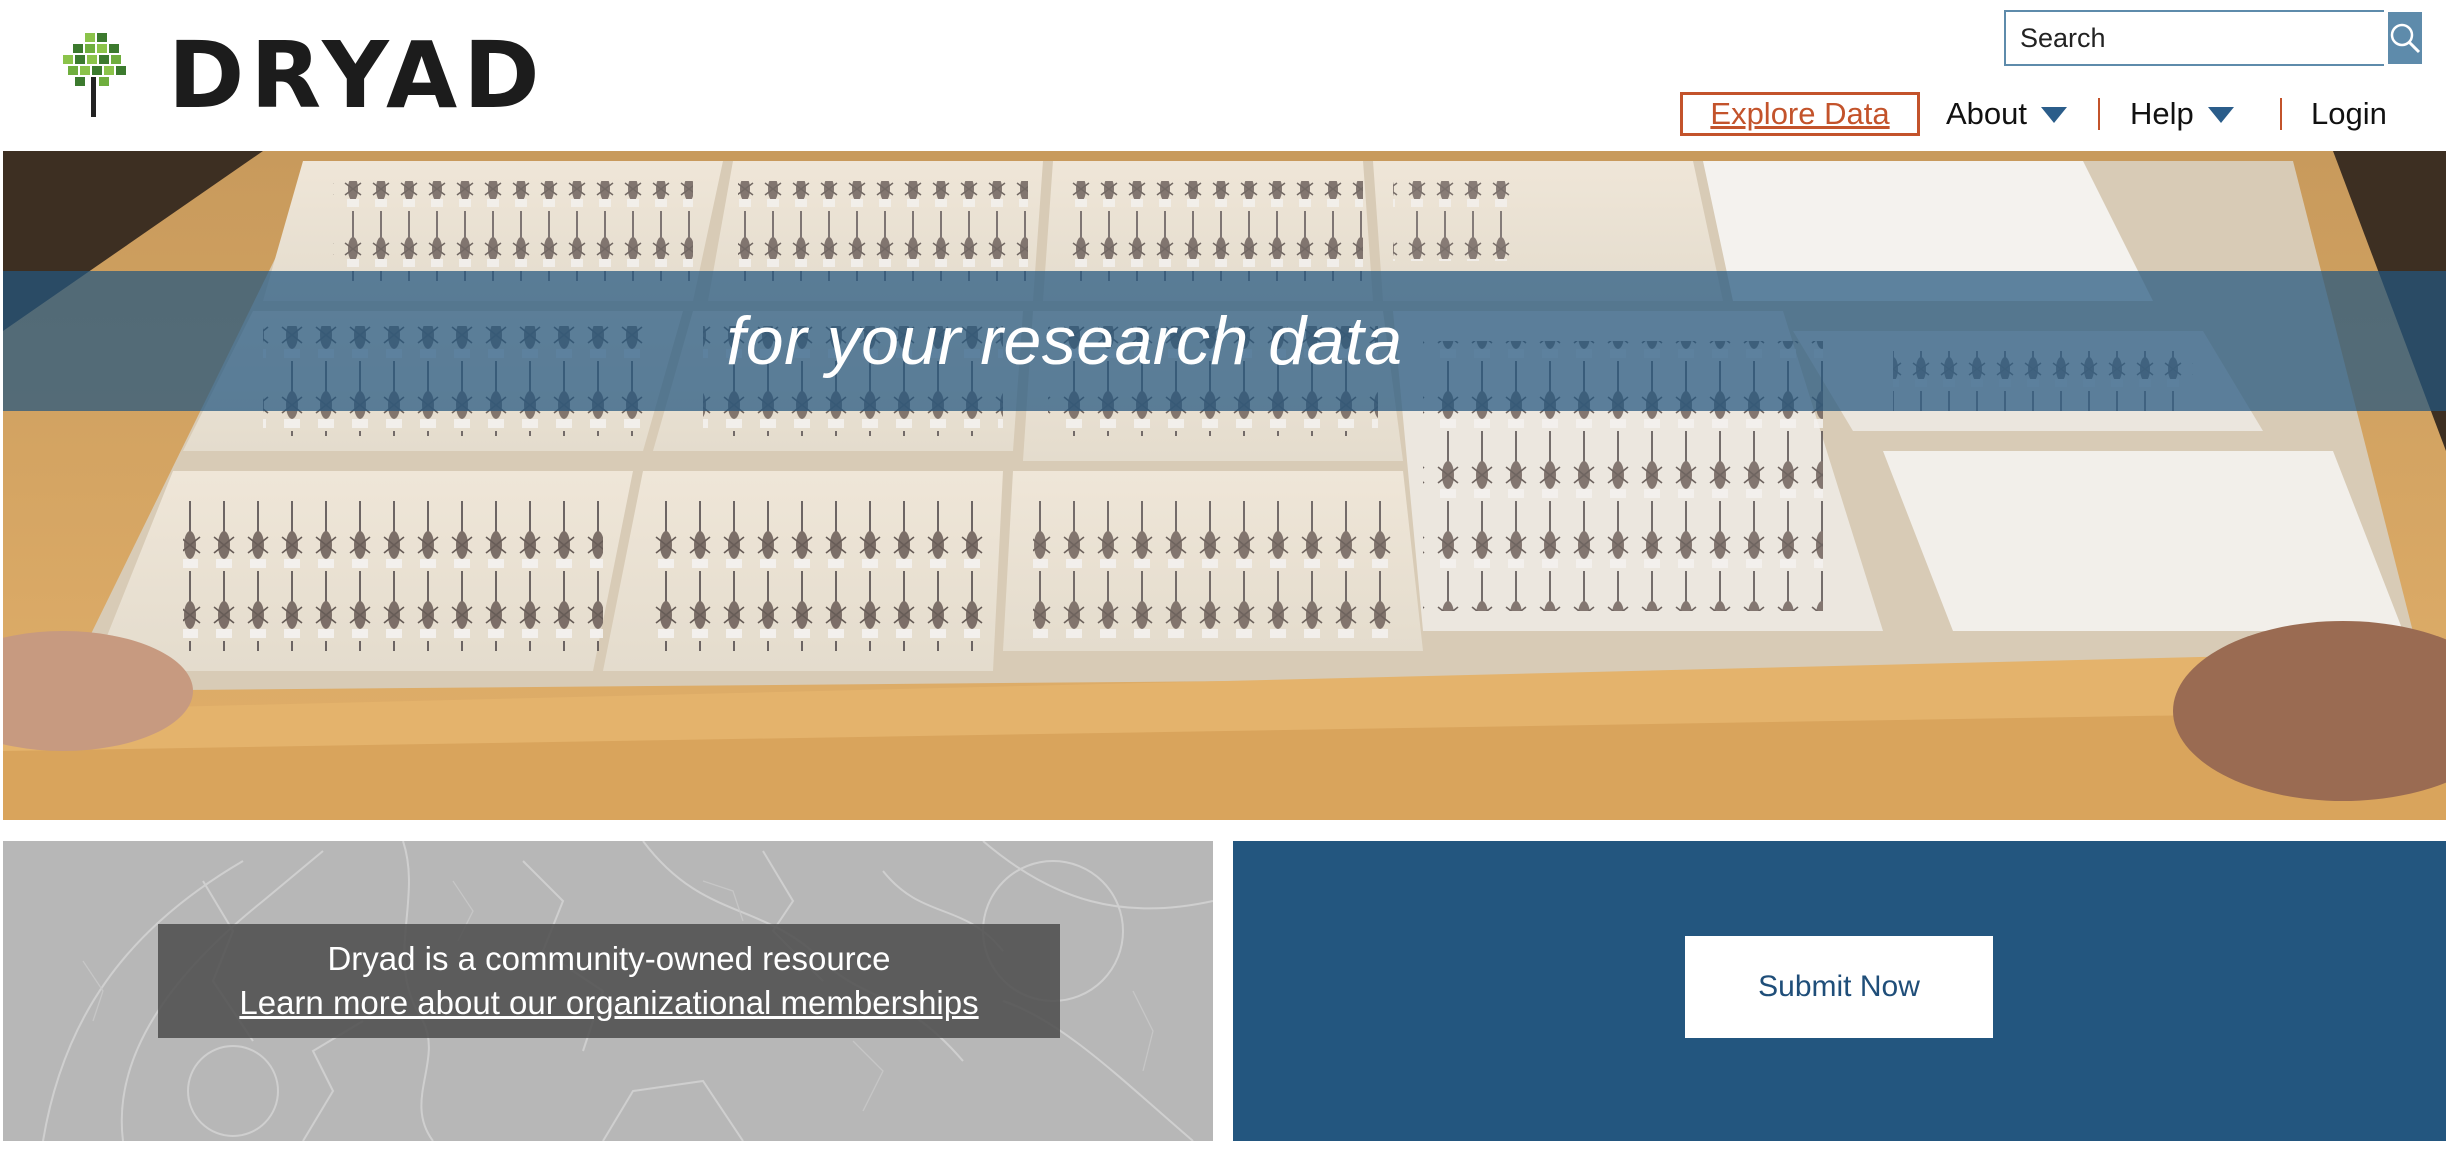 The width and height of the screenshot is (2450, 1160). What do you see at coordinates (1839, 987) in the screenshot?
I see `submit-now-button: Submit Now` at bounding box center [1839, 987].